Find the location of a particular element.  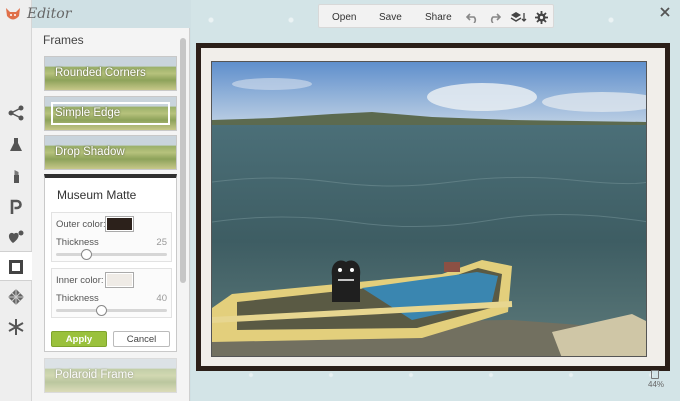

settings-title: Museum Matte is located at coordinates (97, 195).